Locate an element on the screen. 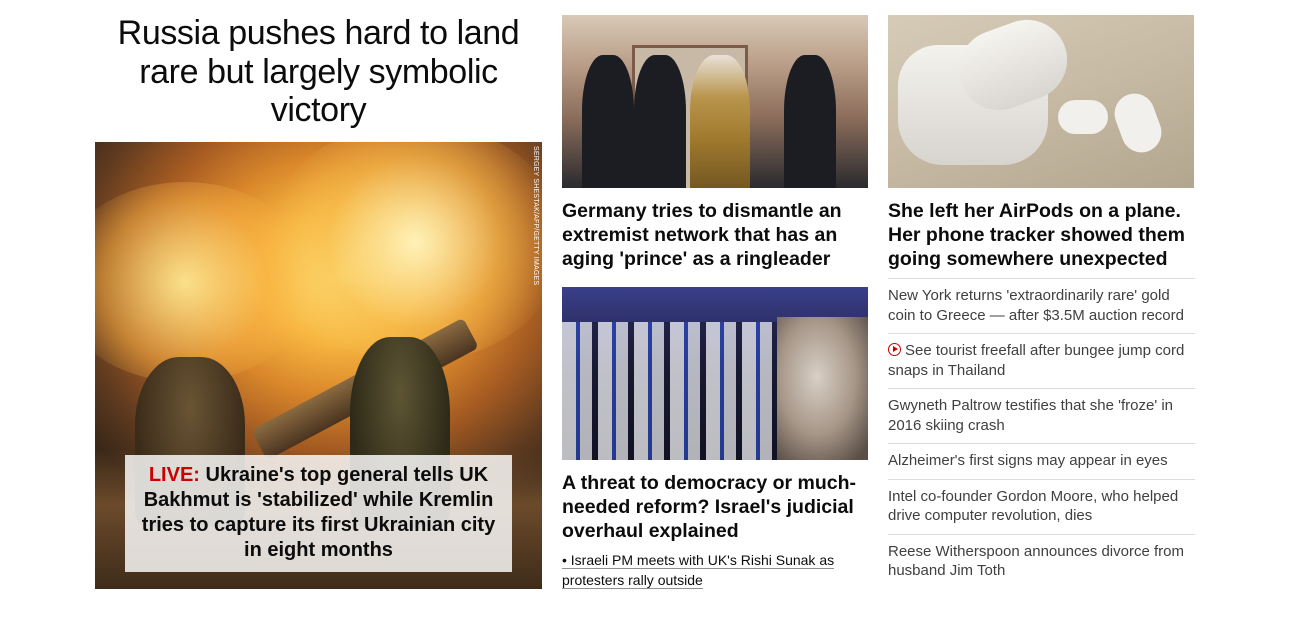 The height and width of the screenshot is (629, 1290). image-flags is located at coordinates (677, 391).